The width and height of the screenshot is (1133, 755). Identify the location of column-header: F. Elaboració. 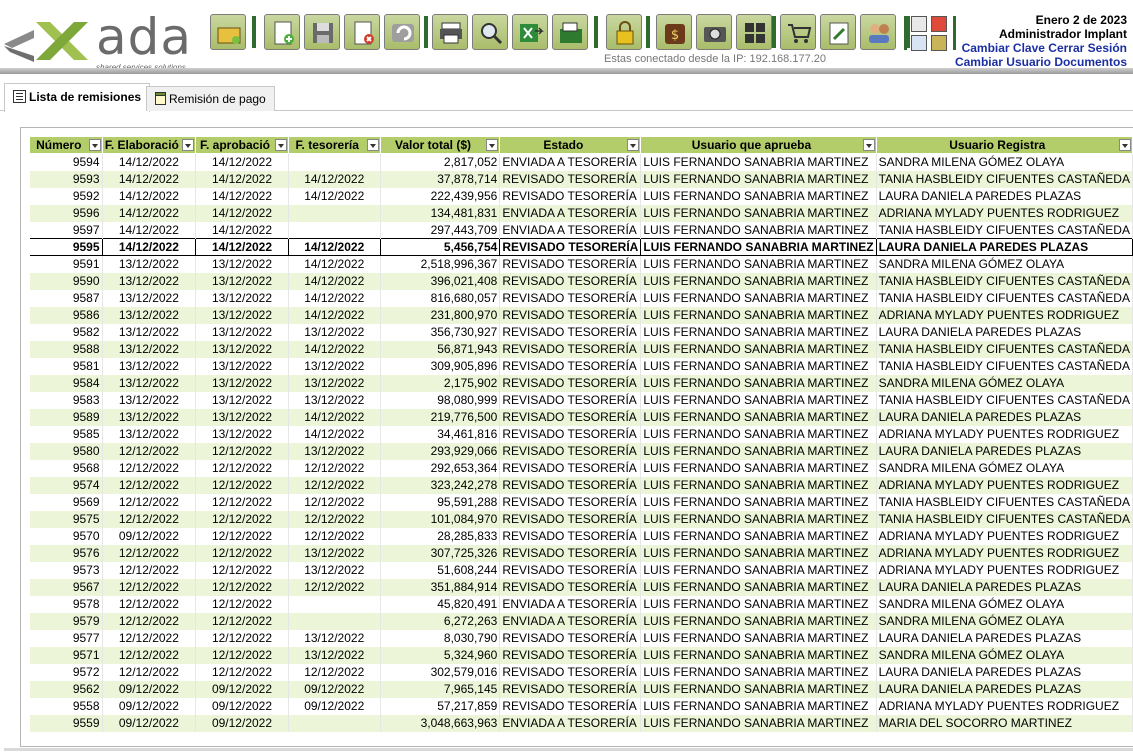
(149, 145).